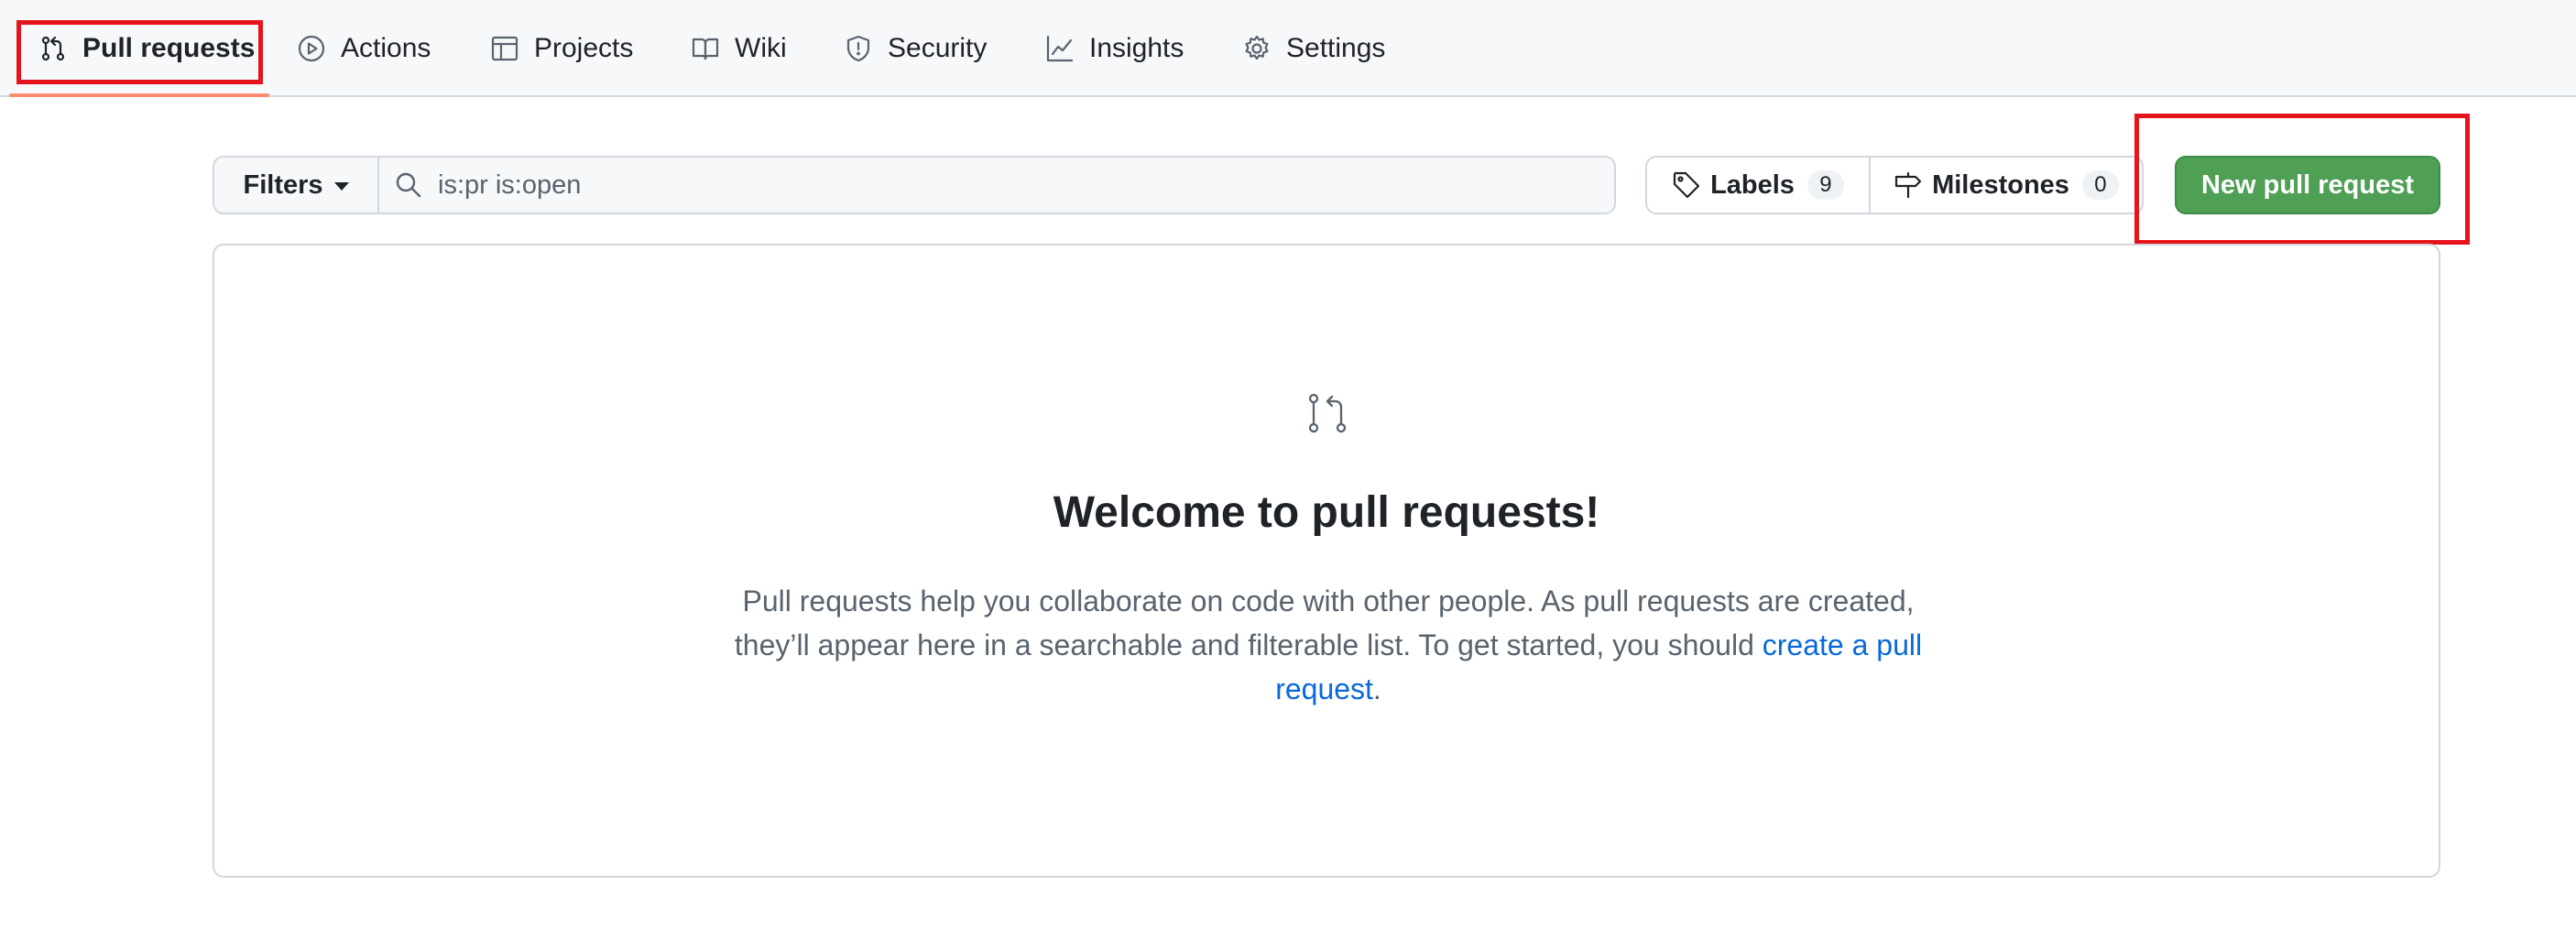 The height and width of the screenshot is (929, 2576). What do you see at coordinates (341, 187) in the screenshot?
I see `caret-down-icon` at bounding box center [341, 187].